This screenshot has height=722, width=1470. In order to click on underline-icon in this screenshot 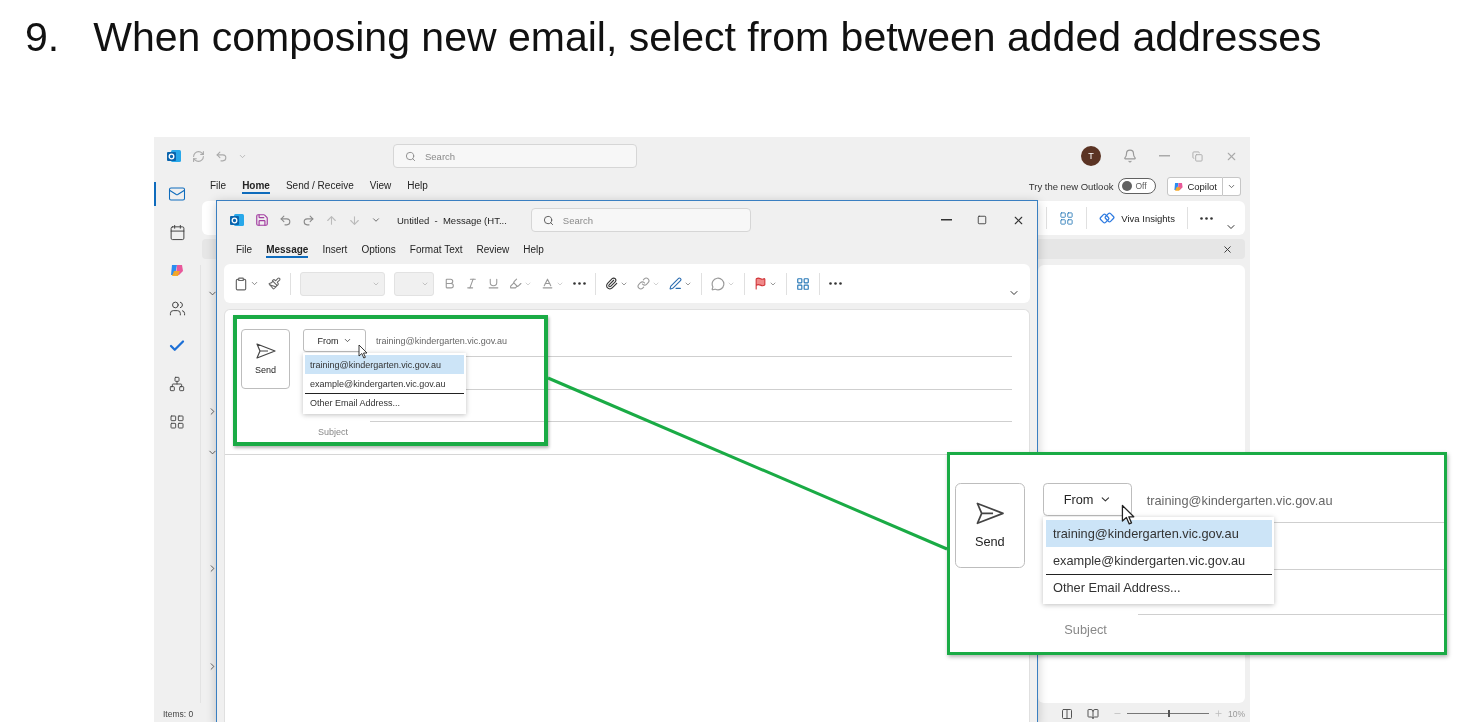, I will do `click(493, 283)`.